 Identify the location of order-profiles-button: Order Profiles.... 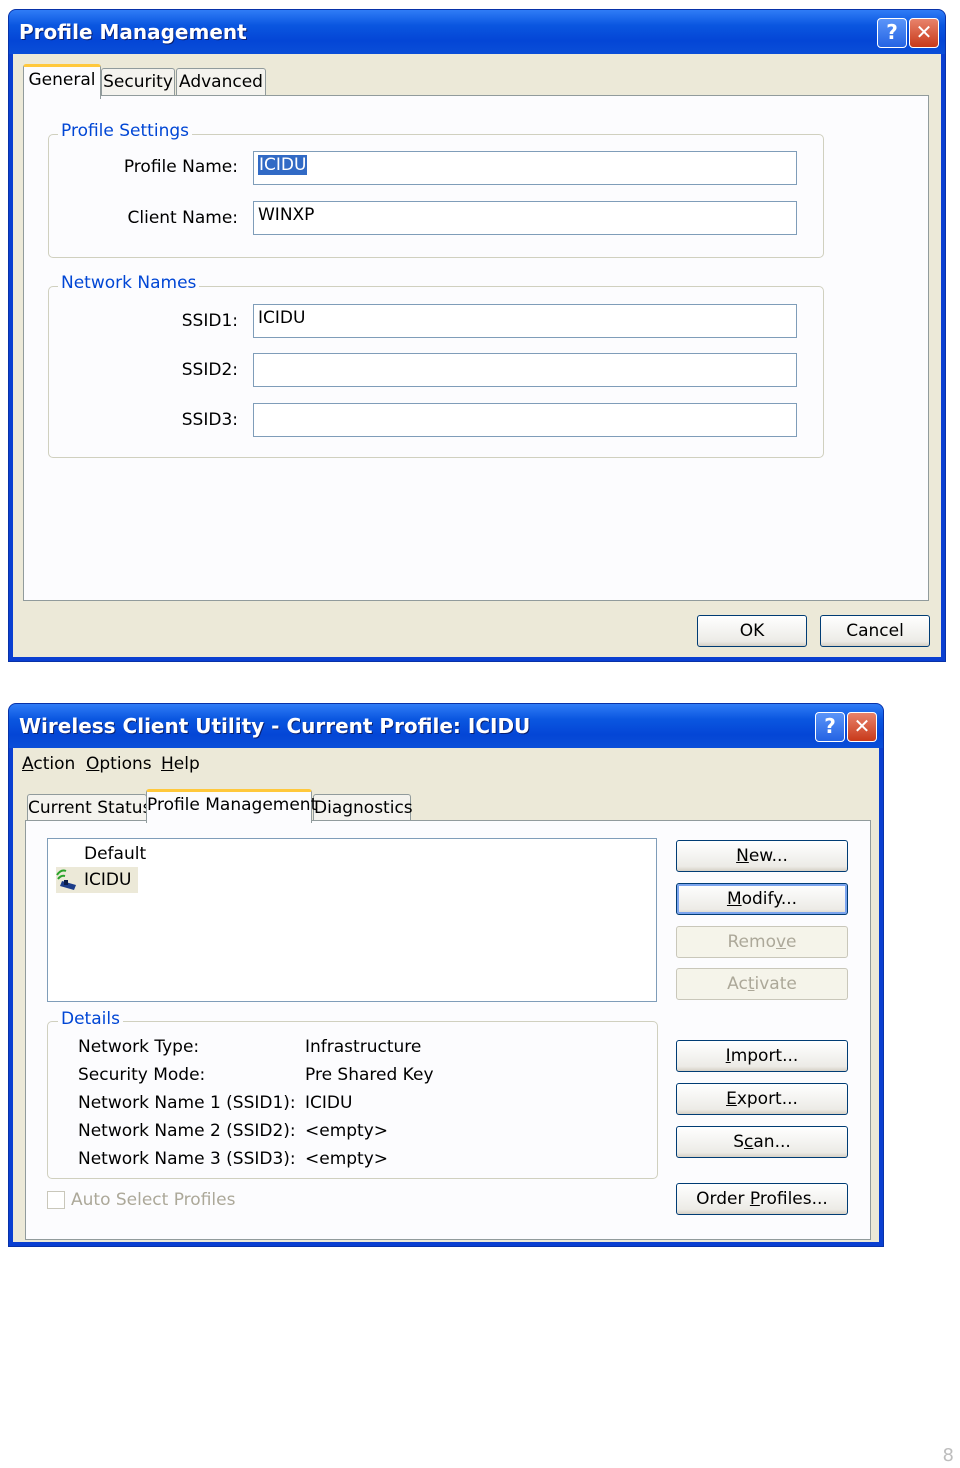
(762, 1199).